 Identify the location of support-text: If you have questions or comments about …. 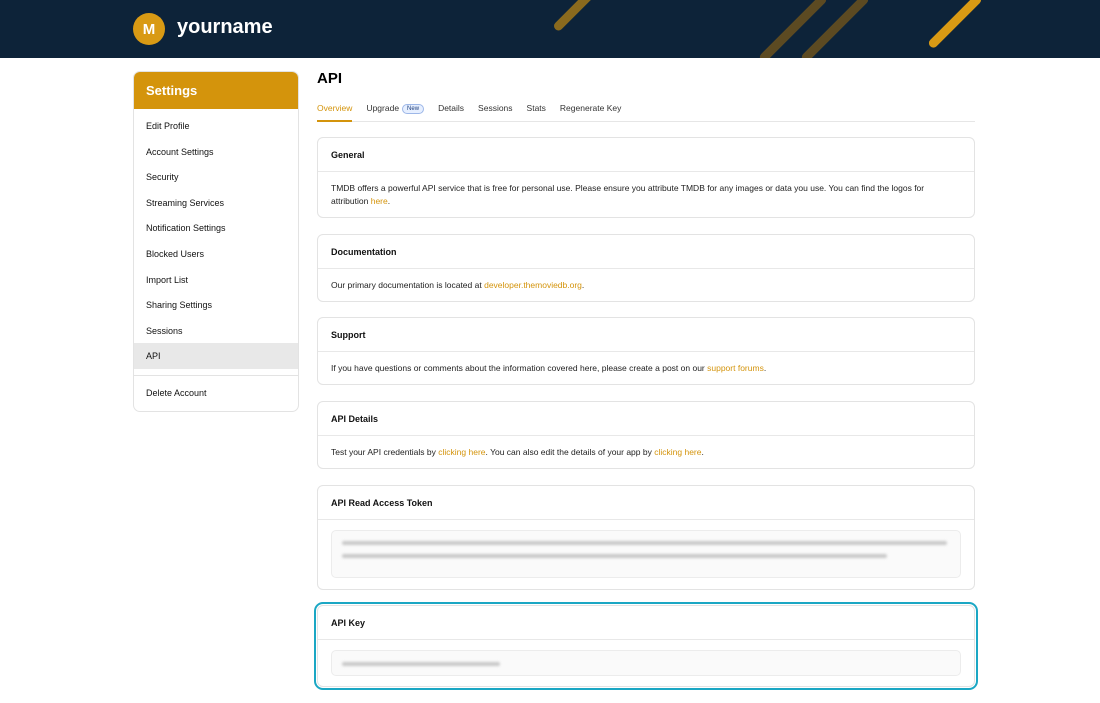
(518, 368).